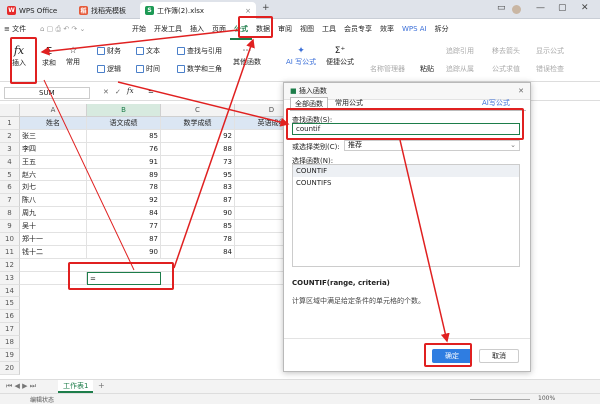  What do you see at coordinates (203, 104) in the screenshot?
I see `arrow-to-search` at bounding box center [203, 104].